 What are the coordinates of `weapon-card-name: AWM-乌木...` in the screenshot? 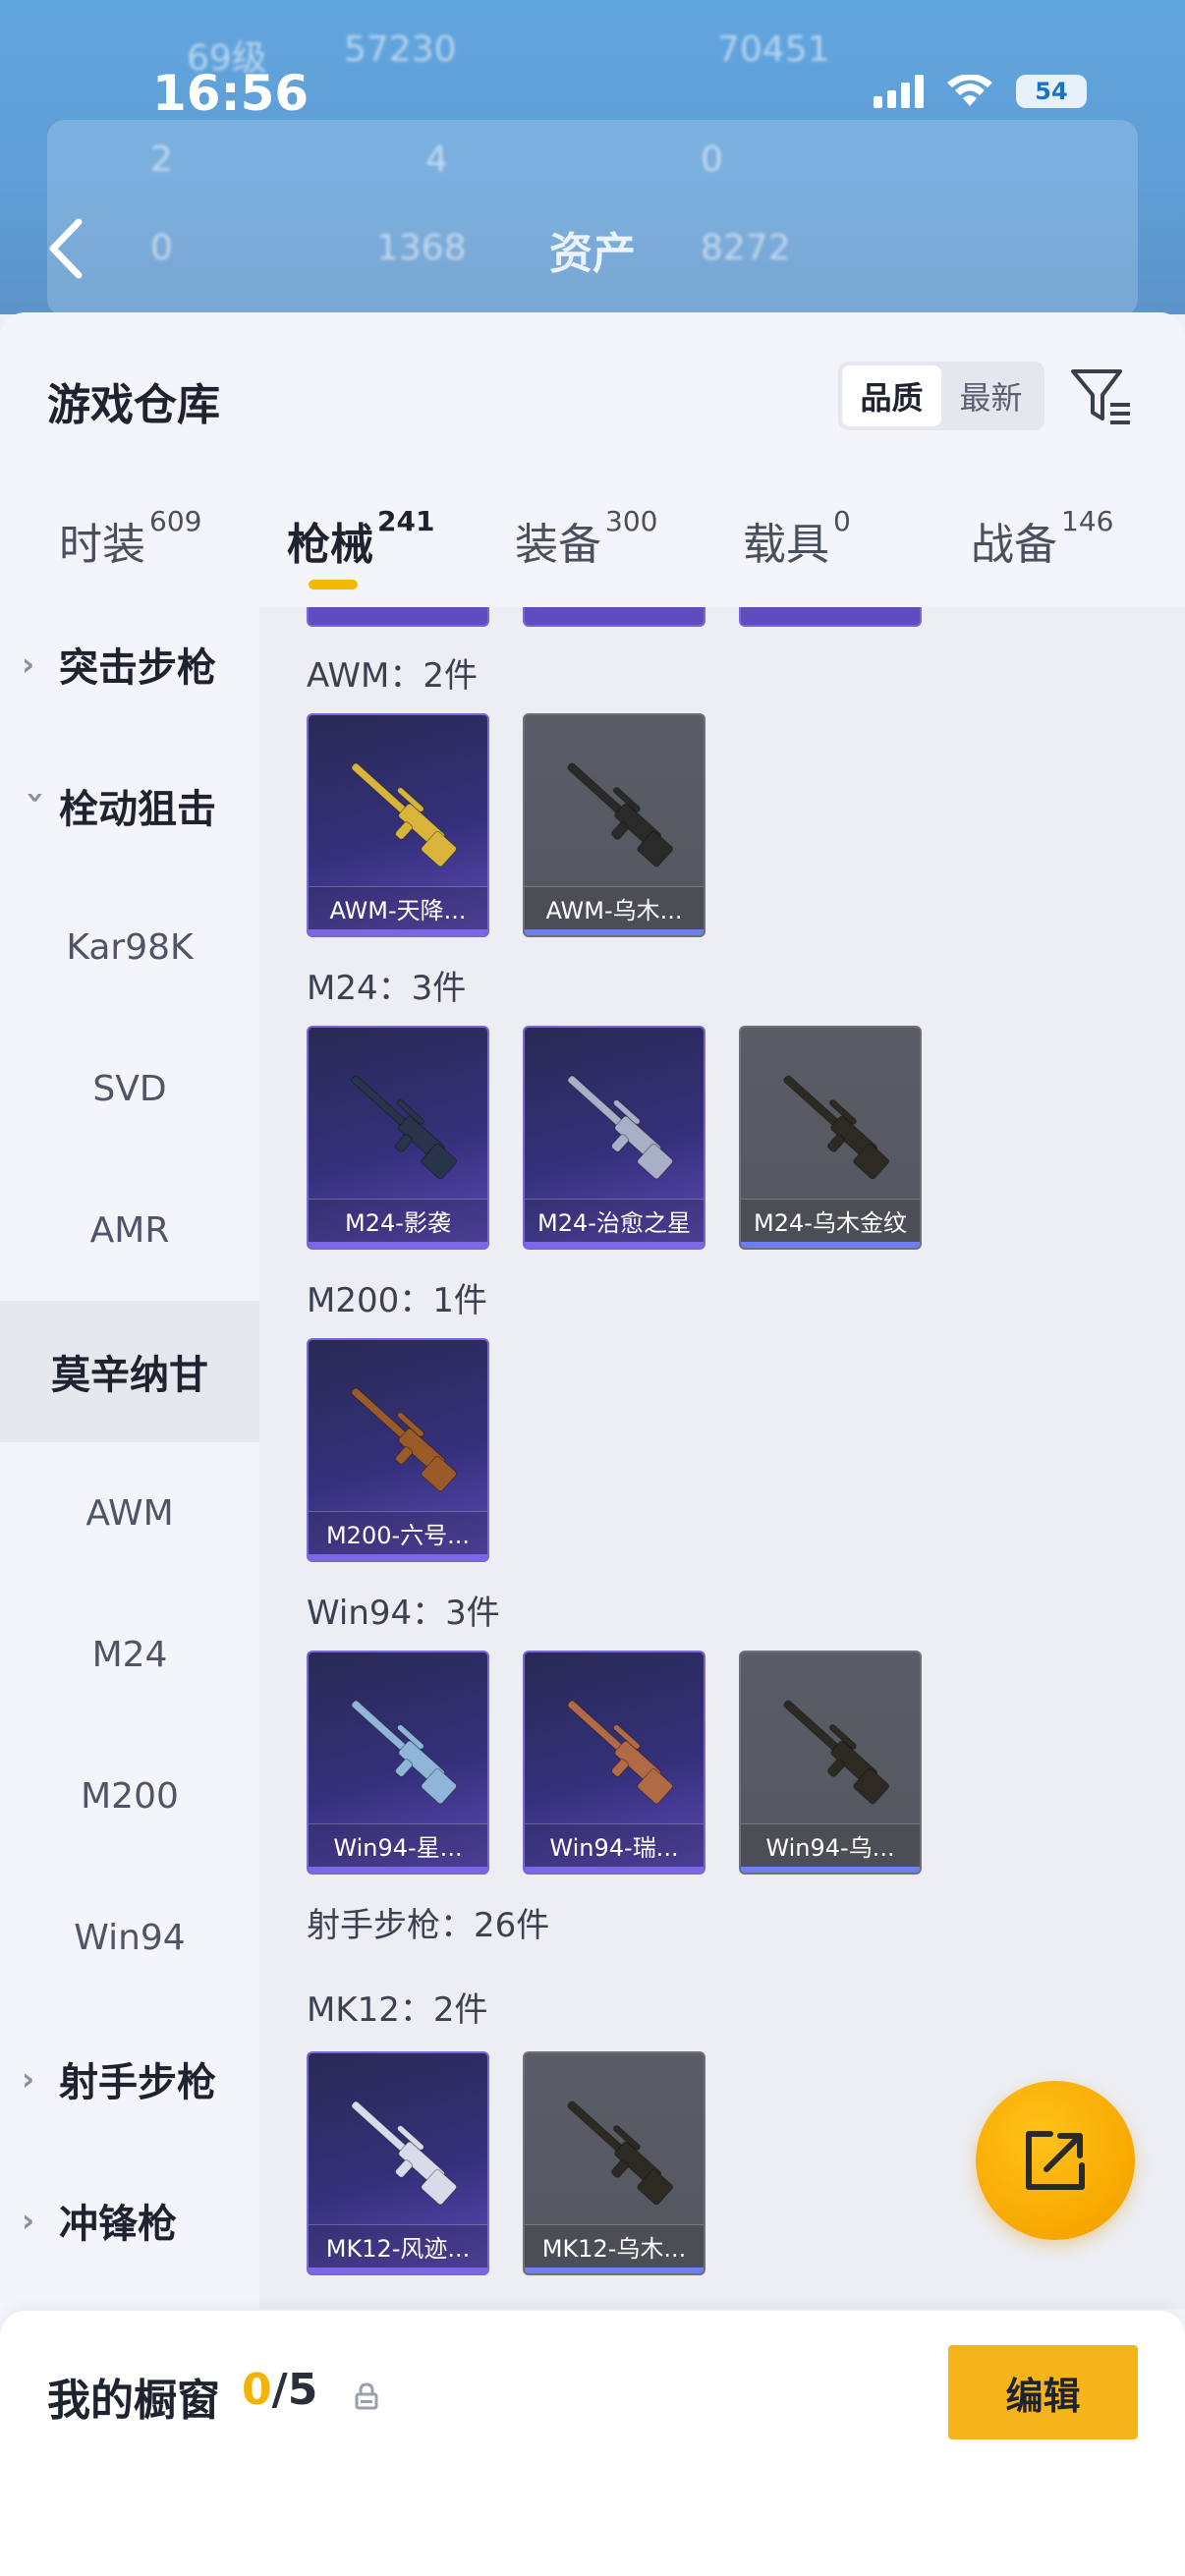 It's located at (614, 907).